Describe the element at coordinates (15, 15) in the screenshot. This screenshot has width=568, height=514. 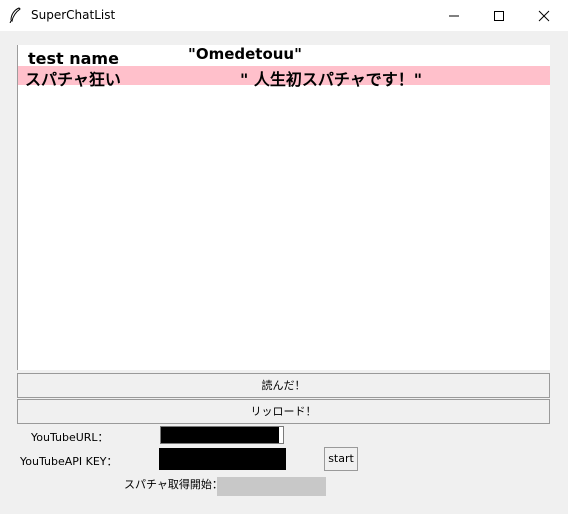
I see `feather-icon` at that location.